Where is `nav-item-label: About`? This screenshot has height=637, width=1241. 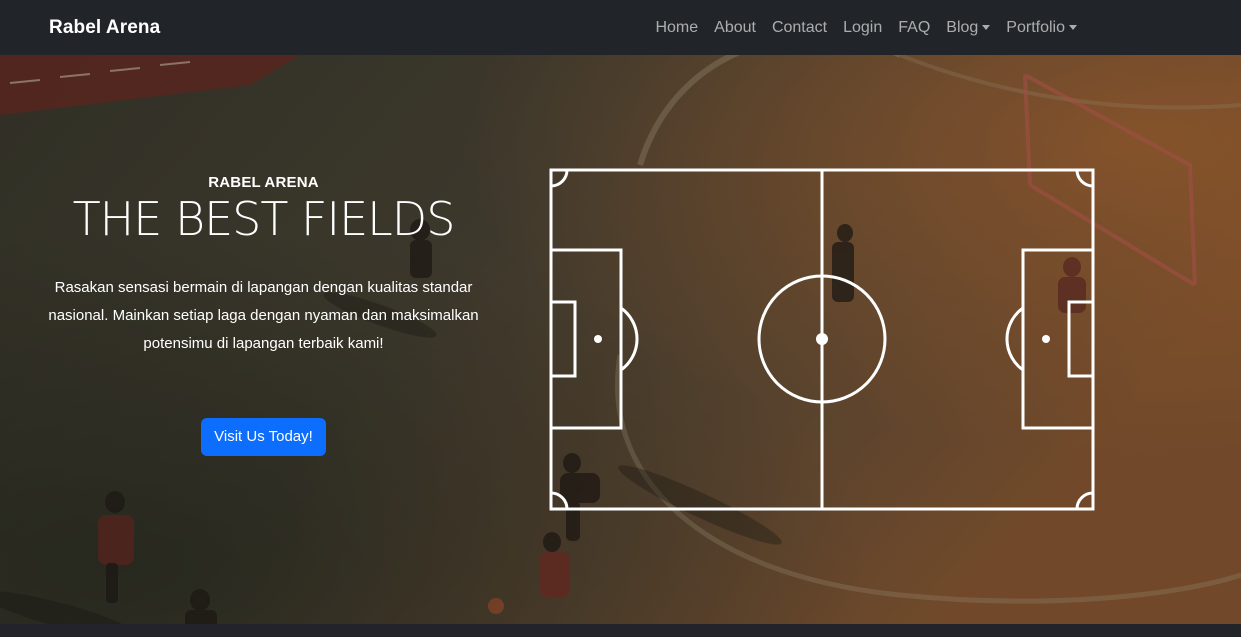
nav-item-label: About is located at coordinates (735, 27).